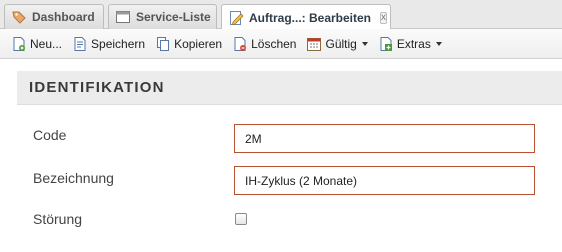  What do you see at coordinates (63, 17) in the screenshot?
I see `tab-label: Dashboard` at bounding box center [63, 17].